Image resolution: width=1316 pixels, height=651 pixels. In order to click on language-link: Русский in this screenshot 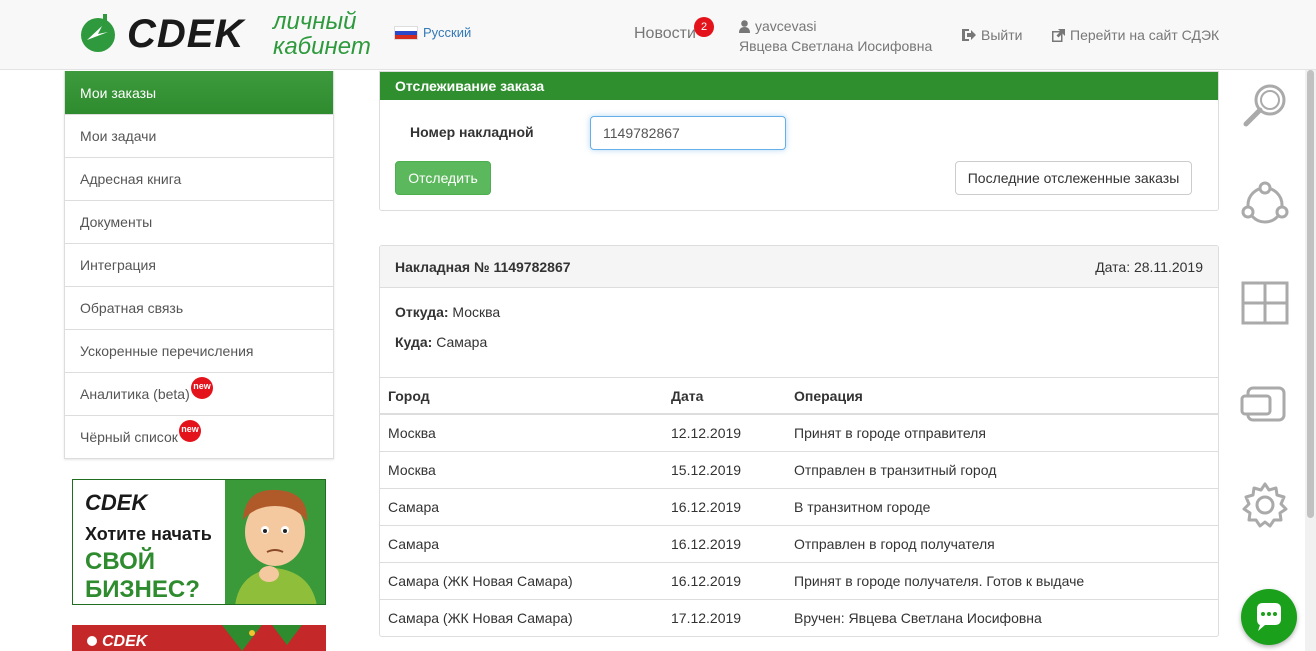, I will do `click(447, 32)`.